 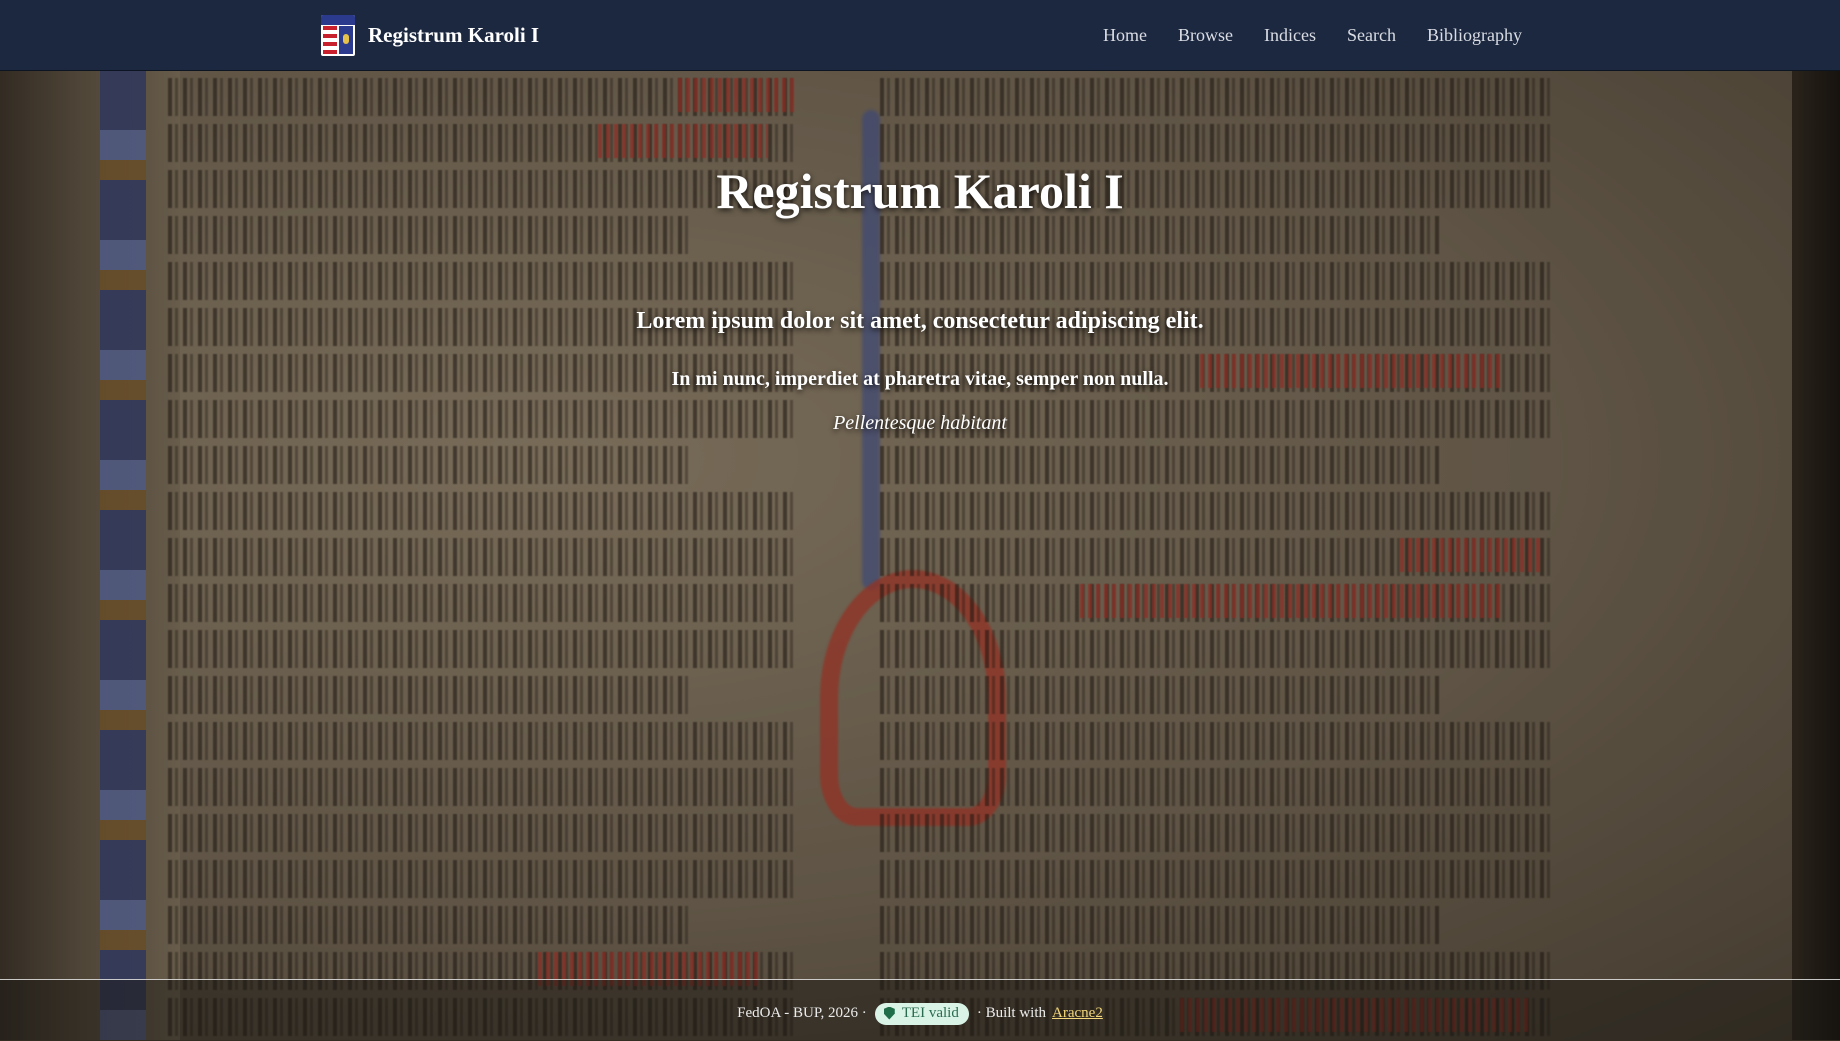 I want to click on brand-home-link: Registrum Karoli I, so click(x=430, y=35).